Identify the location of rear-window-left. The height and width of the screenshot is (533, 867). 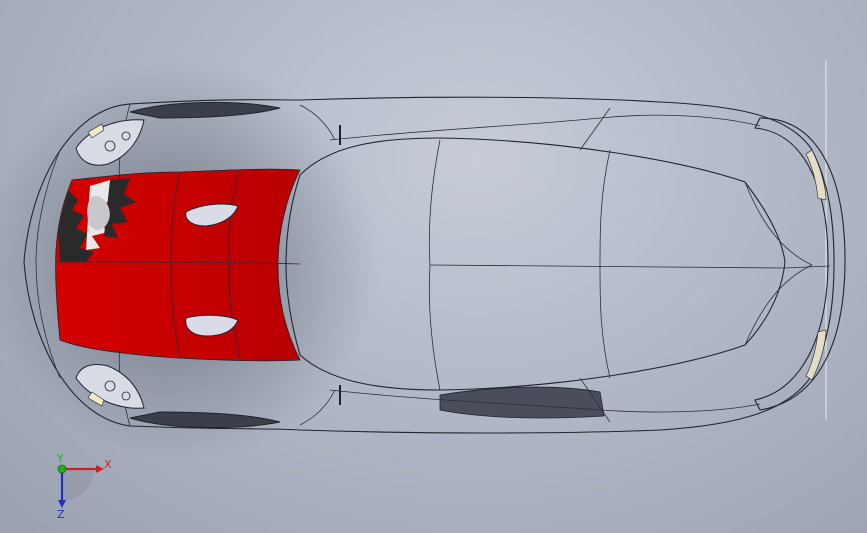
(778, 223).